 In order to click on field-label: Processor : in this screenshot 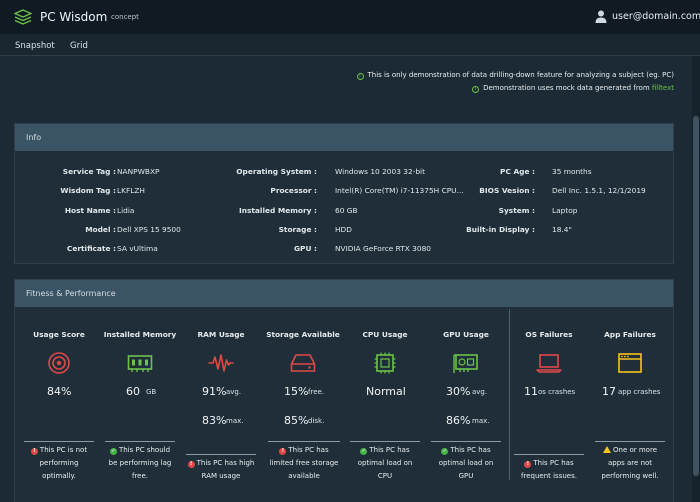, I will do `click(293, 190)`.